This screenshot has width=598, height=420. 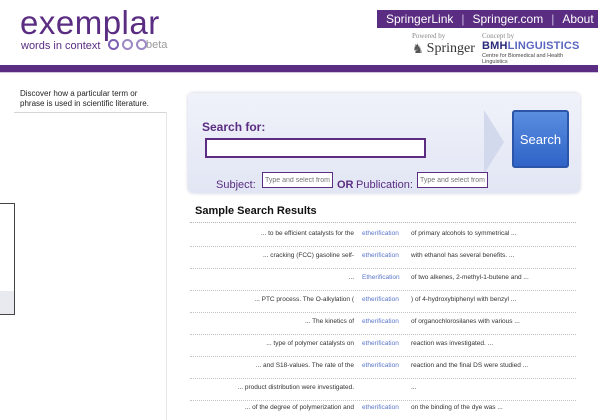 I want to click on chevron-arrow-icon, so click(x=494, y=142).